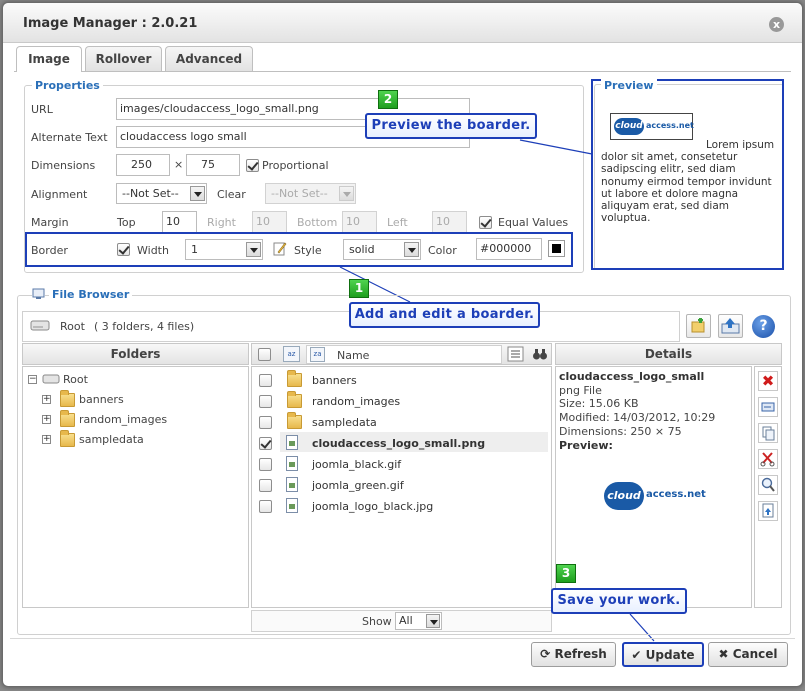 This screenshot has height=691, width=805. Describe the element at coordinates (32, 379) in the screenshot. I see `tree-root-collapse-icon: −` at that location.